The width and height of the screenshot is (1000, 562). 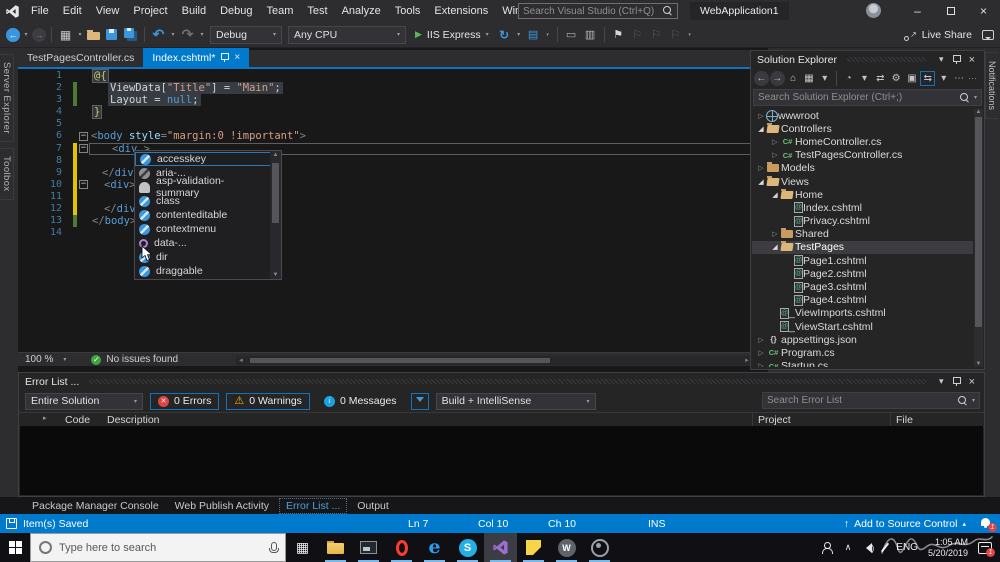 I want to click on intellisense-item: contextmenu, so click(x=208, y=229).